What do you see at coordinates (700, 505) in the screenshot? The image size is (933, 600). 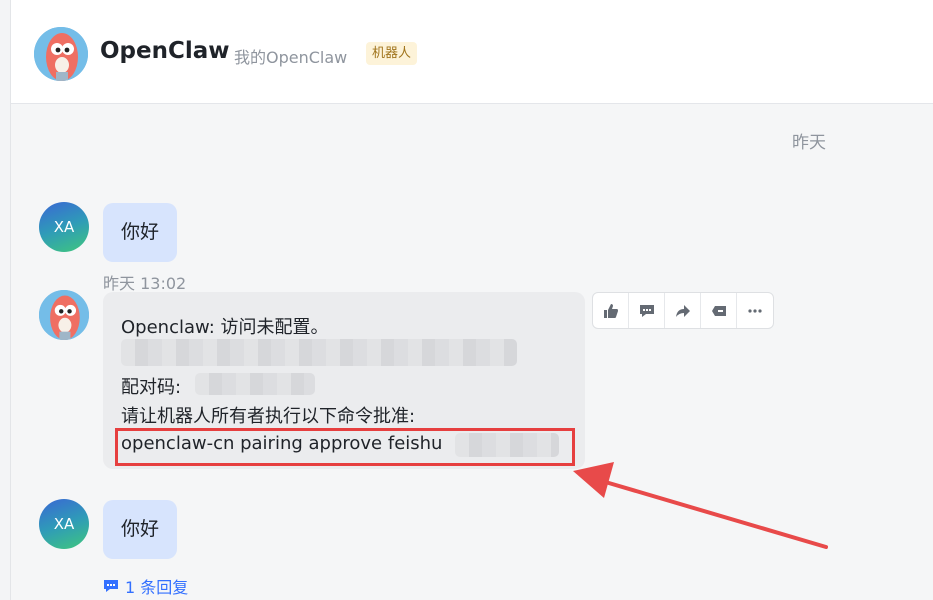 I see `annotation-arrow-icon` at bounding box center [700, 505].